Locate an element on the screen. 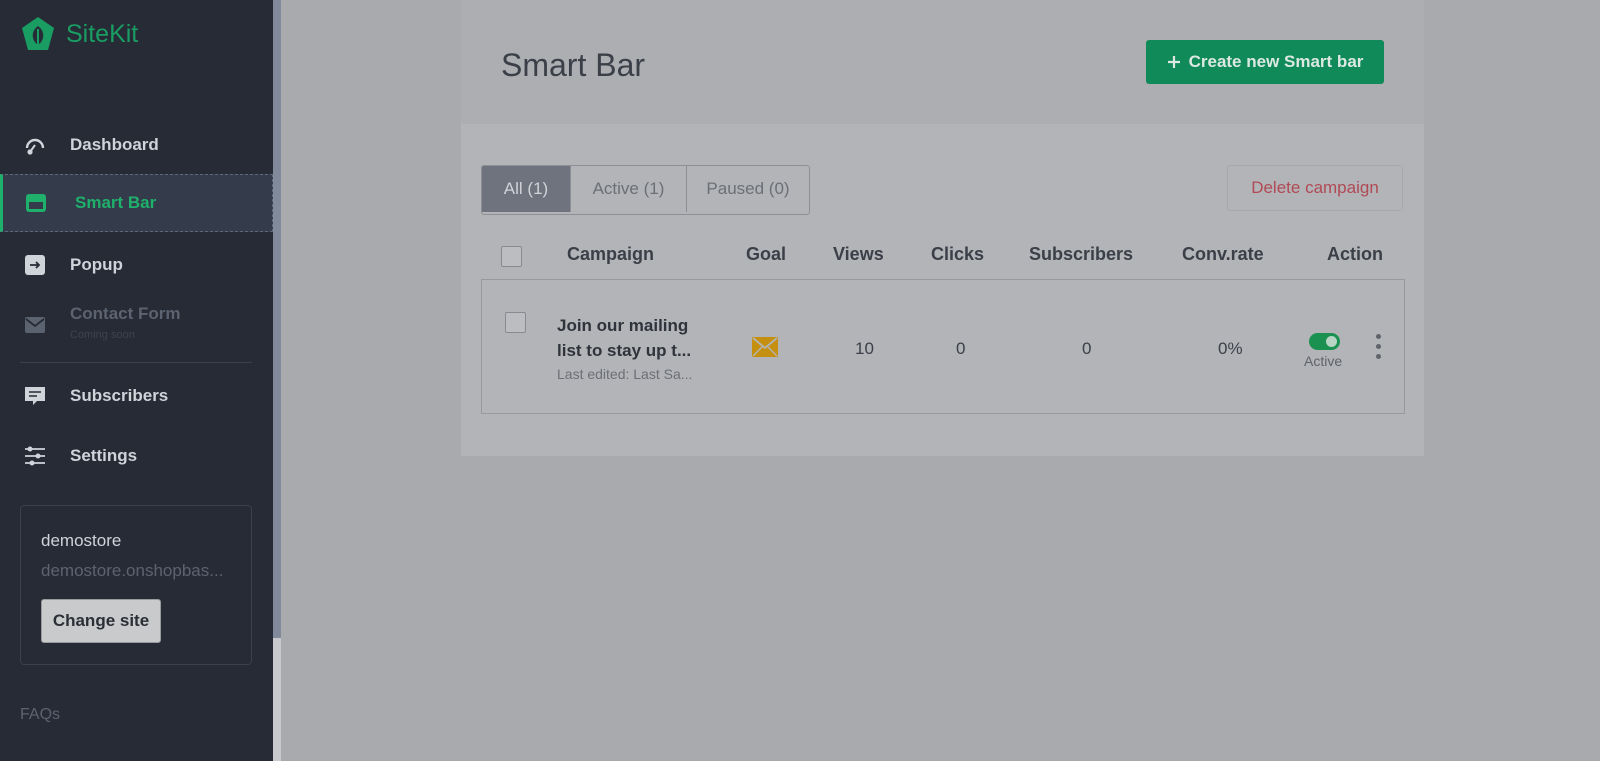  views-value: 10 is located at coordinates (864, 348).